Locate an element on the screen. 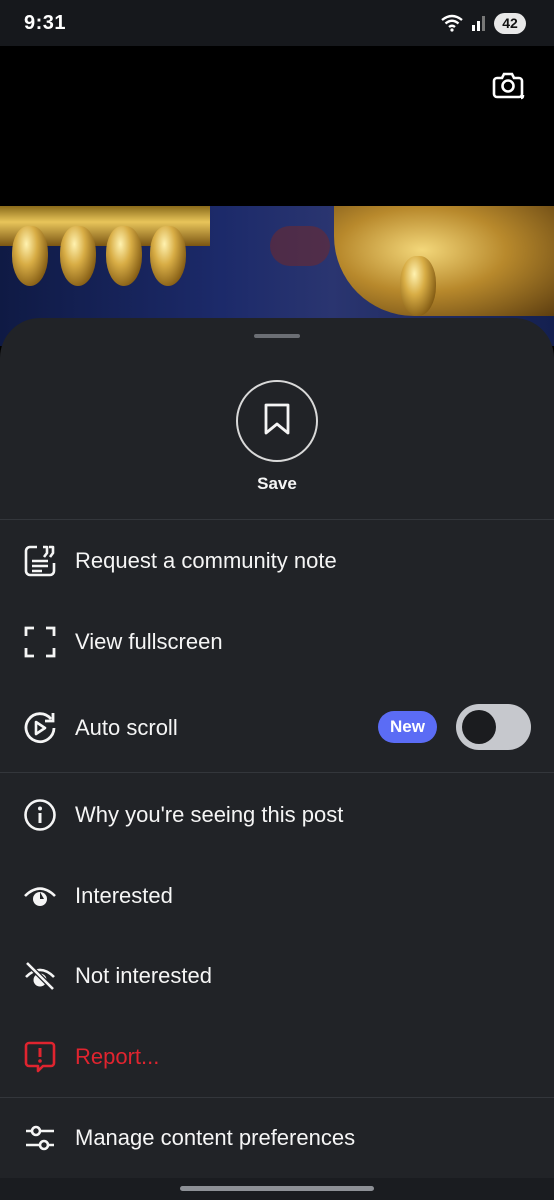  auto-scroll-toggle is located at coordinates (493, 727).